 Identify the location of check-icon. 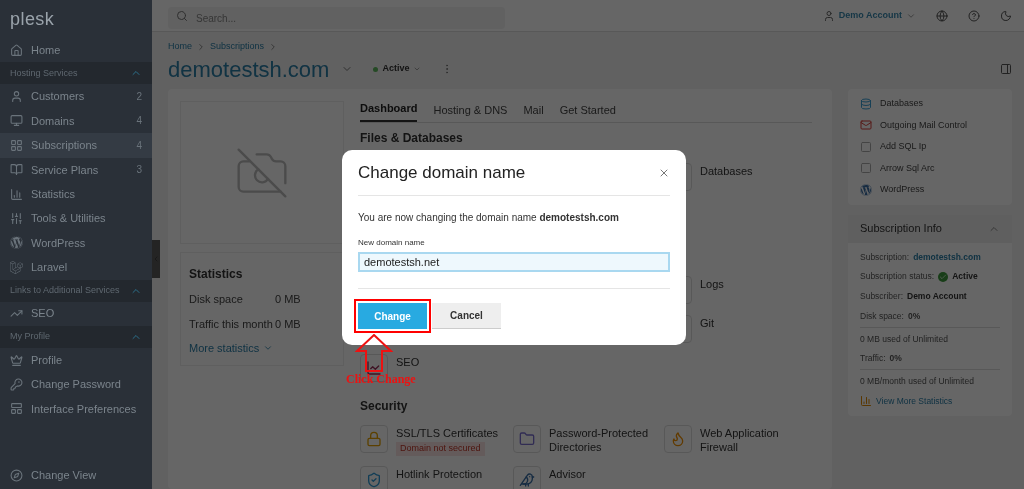
(943, 276).